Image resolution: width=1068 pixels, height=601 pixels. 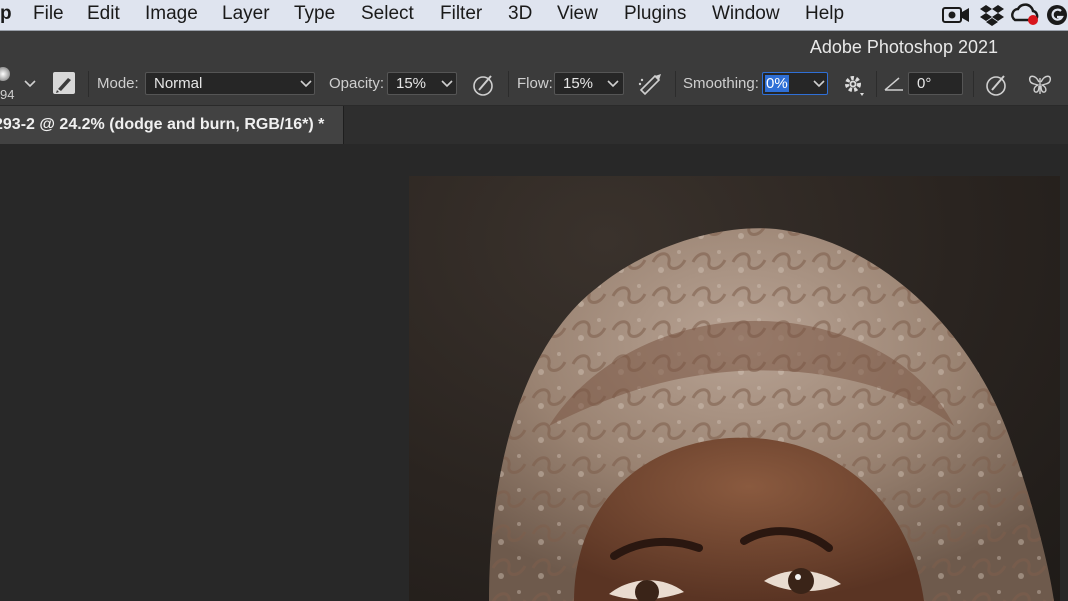 What do you see at coordinates (447, 84) in the screenshot?
I see `opacity-chevron-icon` at bounding box center [447, 84].